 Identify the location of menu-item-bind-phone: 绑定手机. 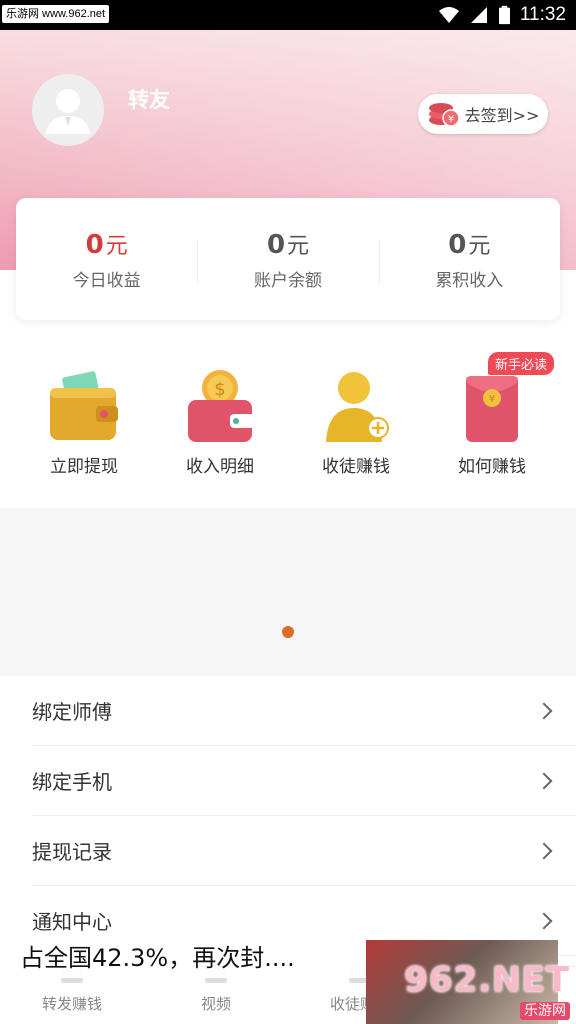
(304, 781).